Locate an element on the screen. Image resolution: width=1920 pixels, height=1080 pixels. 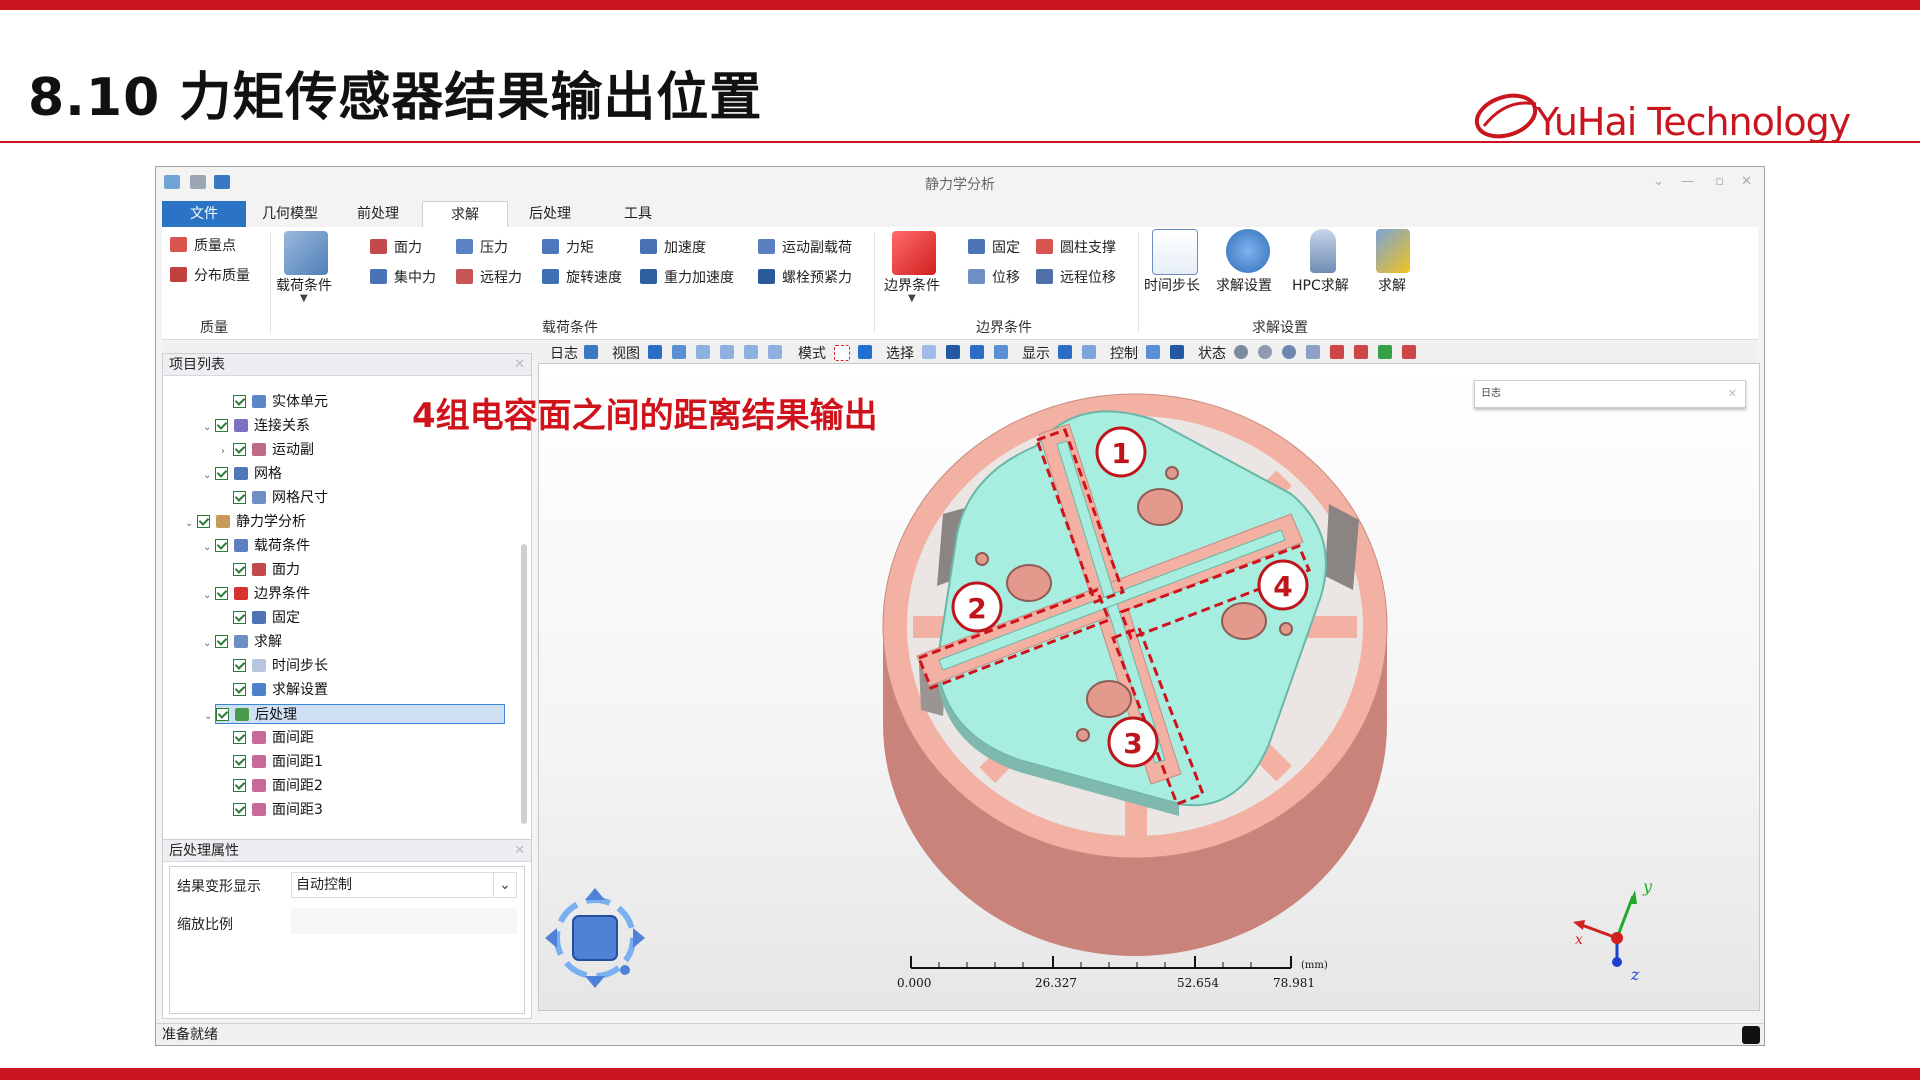
select-vertex-icon is located at coordinates (929, 352).